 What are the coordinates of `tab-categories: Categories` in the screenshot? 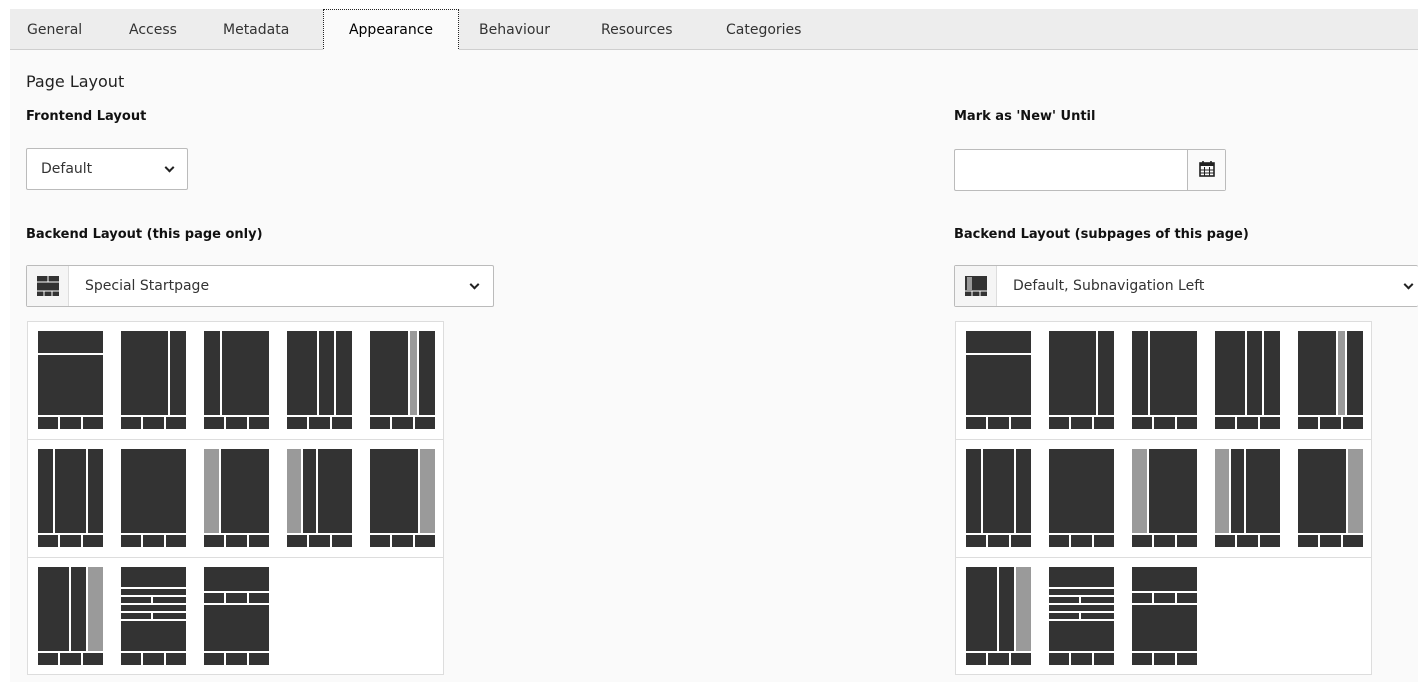 It's located at (763, 29).